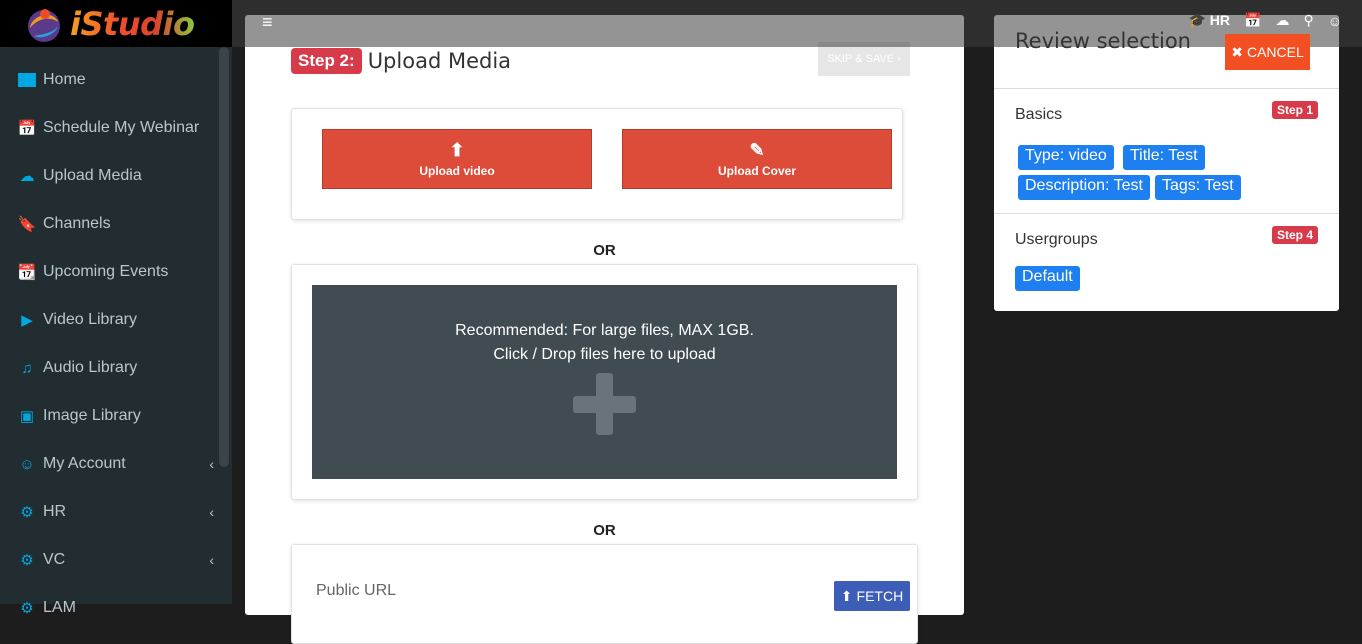  What do you see at coordinates (27, 416) in the screenshot?
I see `image-icon: ▣` at bounding box center [27, 416].